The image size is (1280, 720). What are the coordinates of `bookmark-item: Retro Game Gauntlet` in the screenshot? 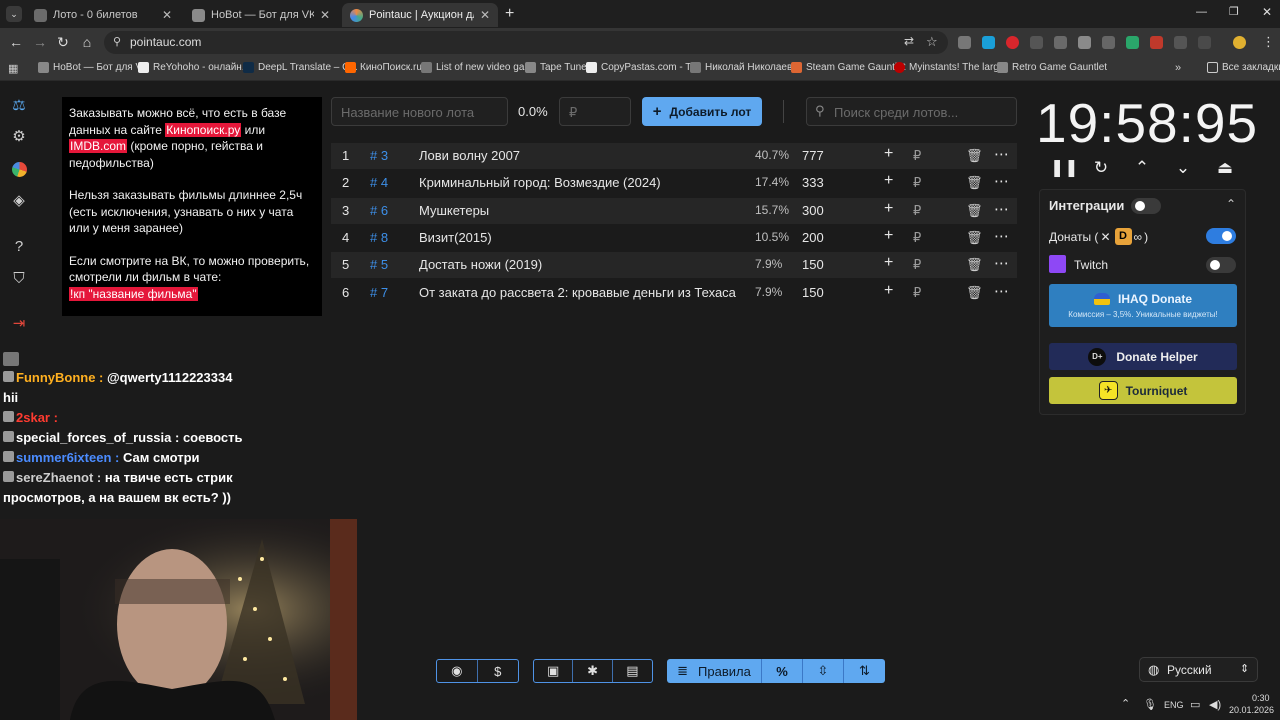 It's located at (1052, 67).